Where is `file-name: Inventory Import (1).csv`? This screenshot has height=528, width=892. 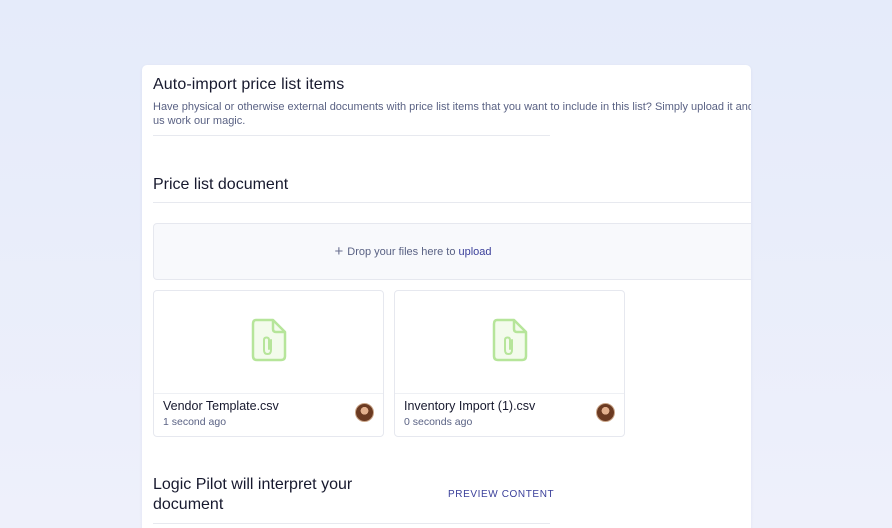 file-name: Inventory Import (1).csv is located at coordinates (470, 406).